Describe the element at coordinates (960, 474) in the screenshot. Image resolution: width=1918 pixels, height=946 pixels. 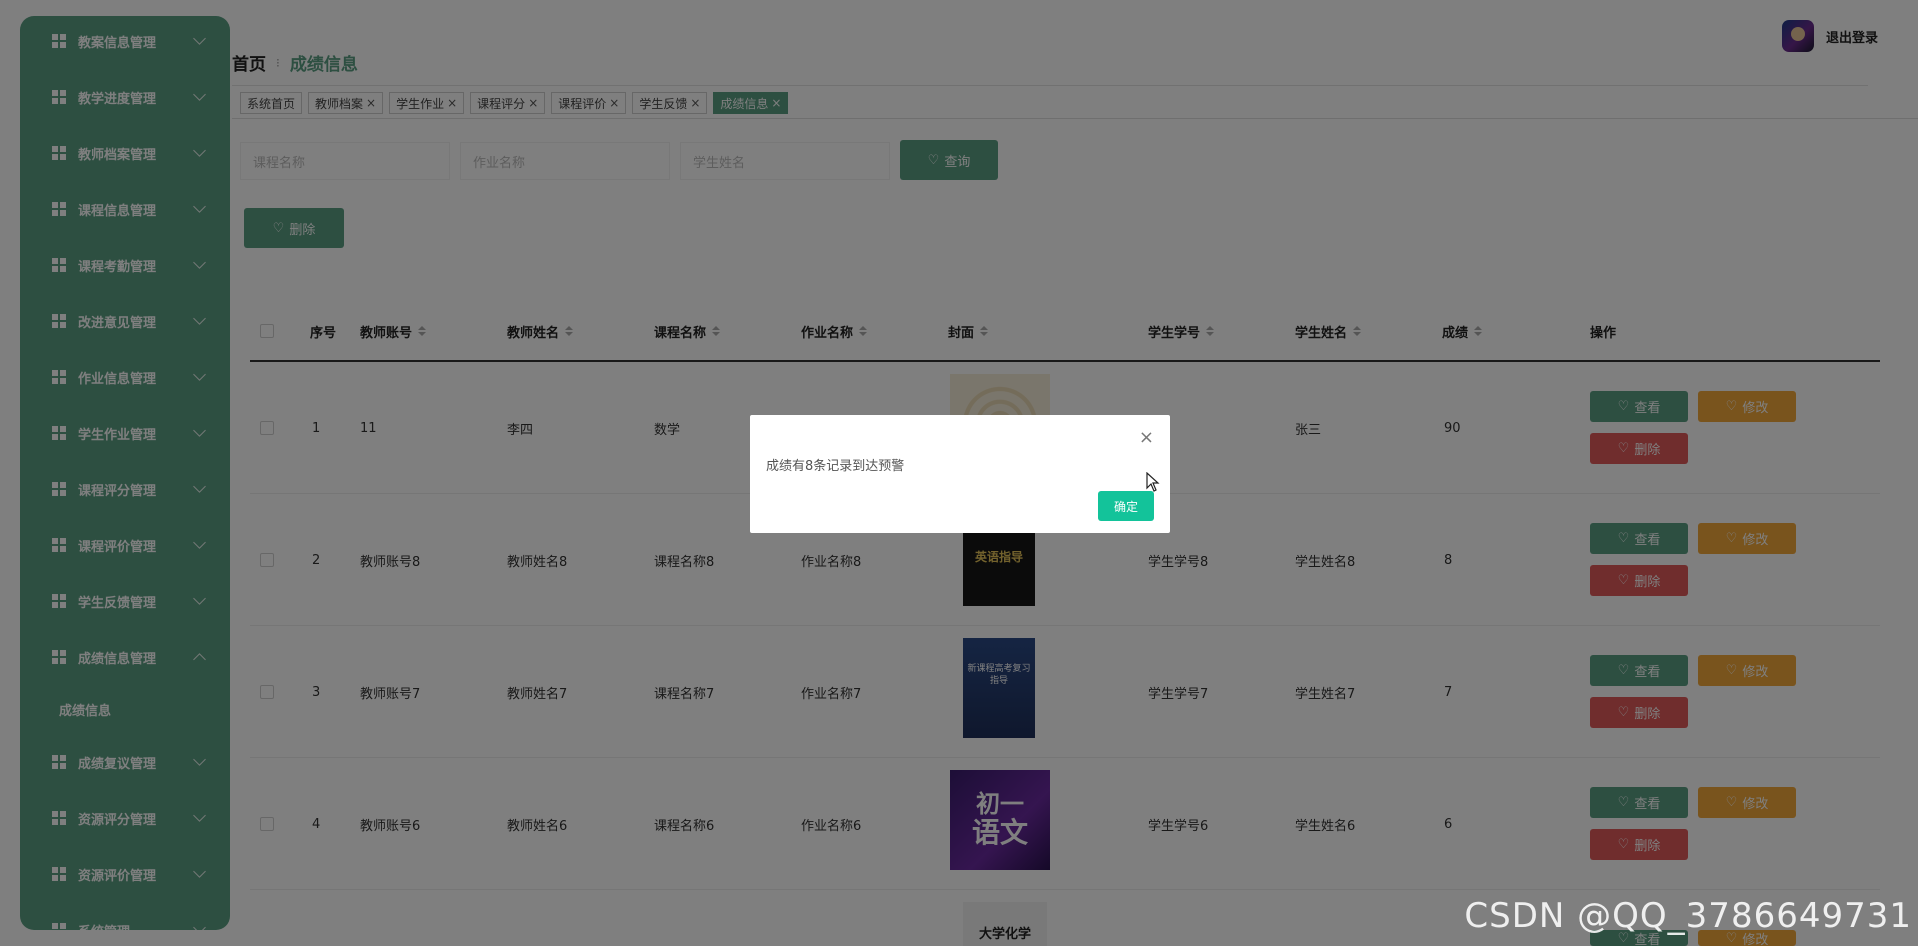
I see `warning-dialog: × 成绩有8条记录到达预警 确定` at that location.